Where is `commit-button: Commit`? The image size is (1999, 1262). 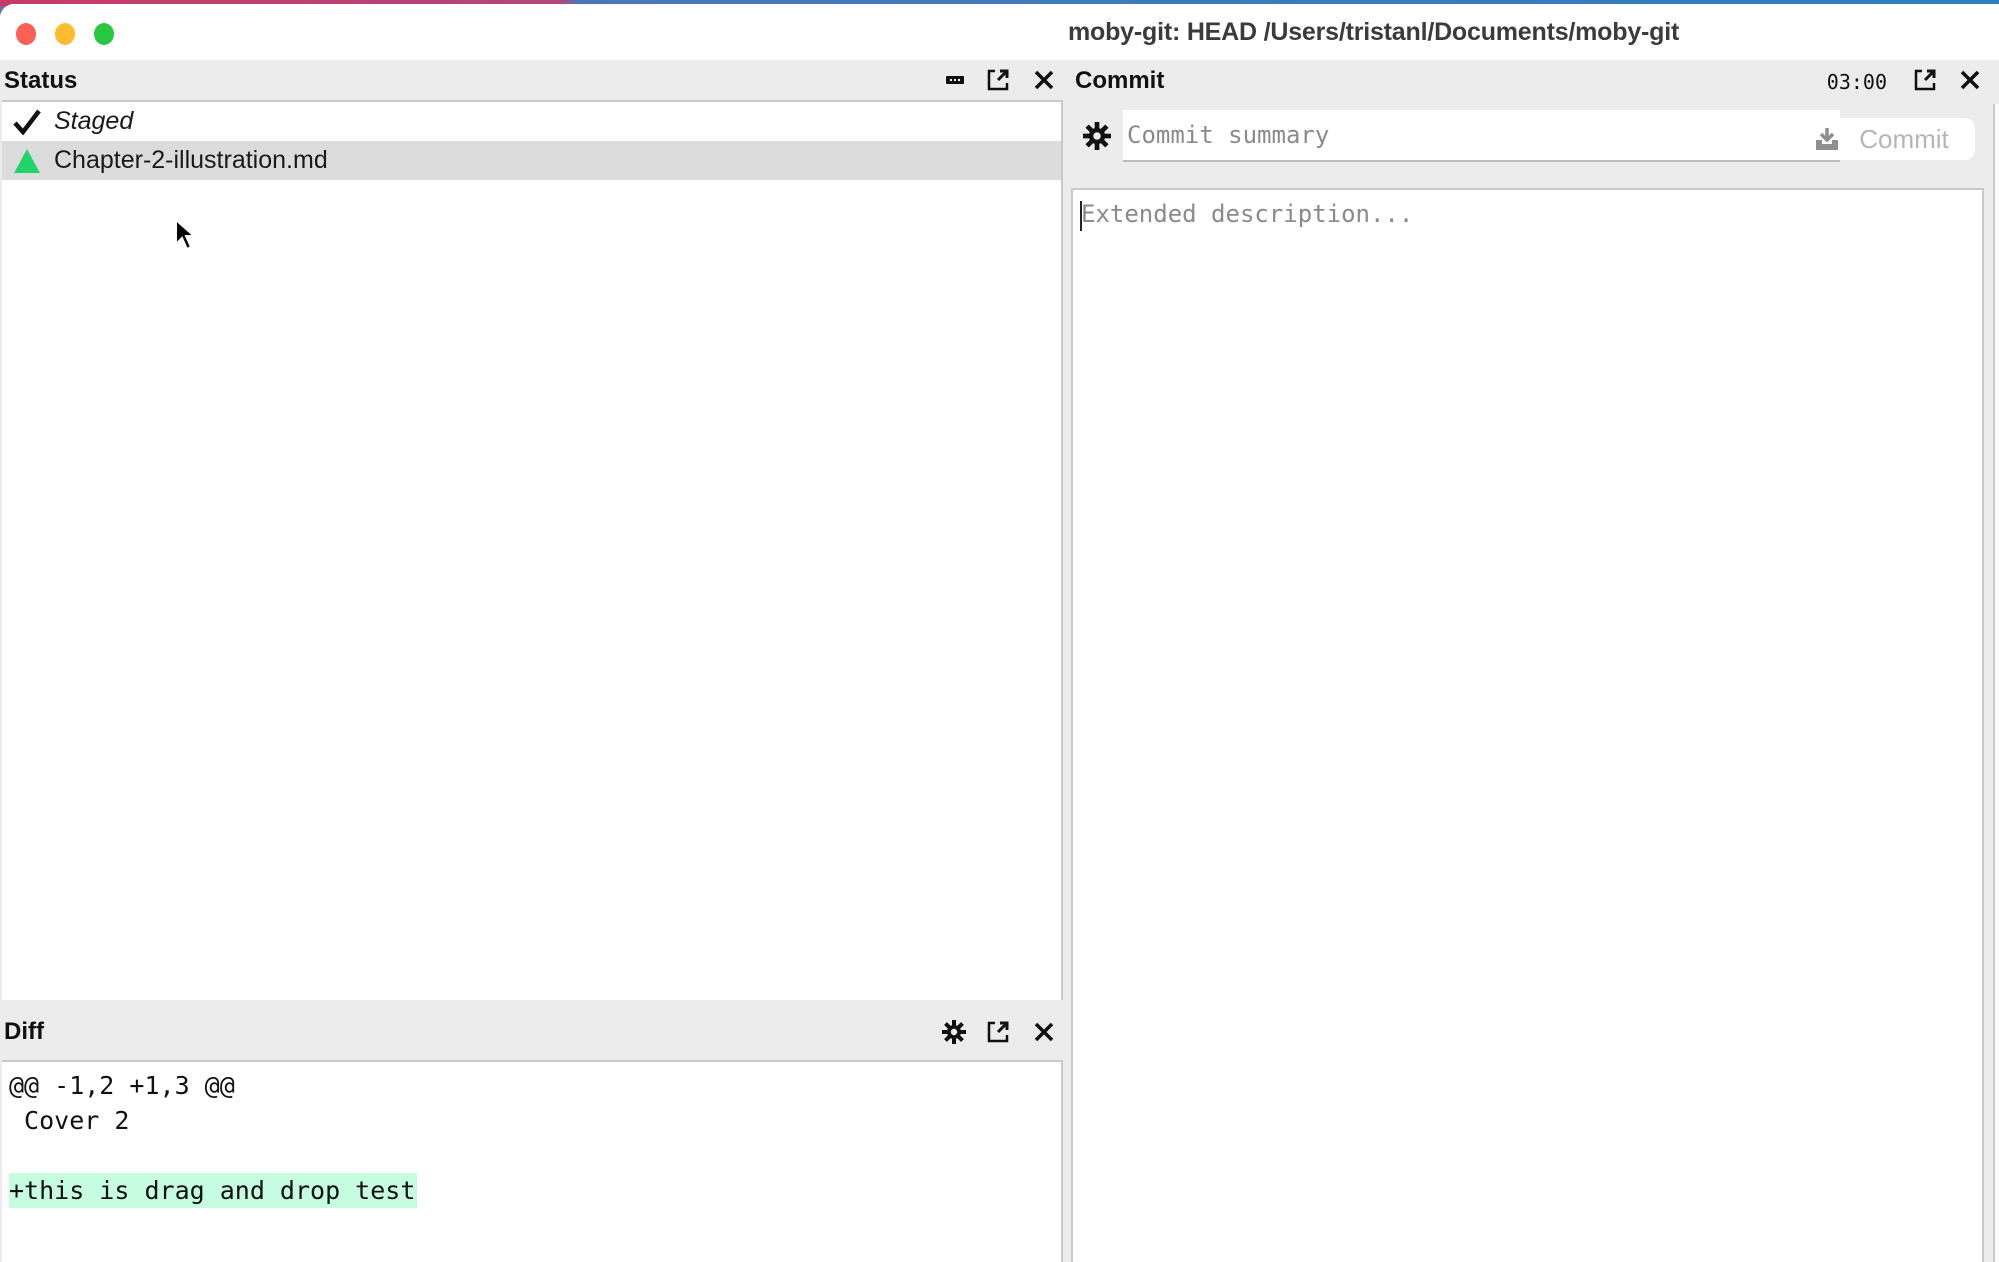
commit-button: Commit is located at coordinates (1882, 139).